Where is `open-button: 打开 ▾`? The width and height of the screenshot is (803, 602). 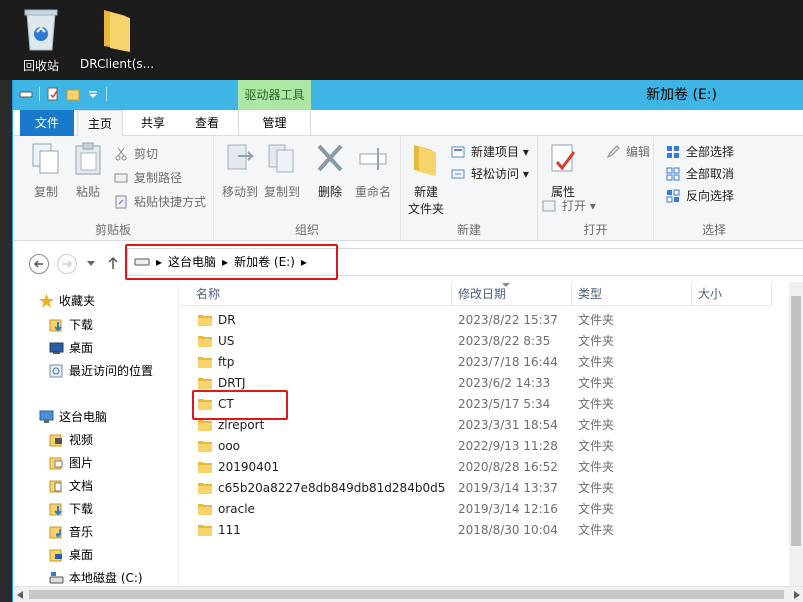
open-button: 打开 ▾ is located at coordinates (569, 206).